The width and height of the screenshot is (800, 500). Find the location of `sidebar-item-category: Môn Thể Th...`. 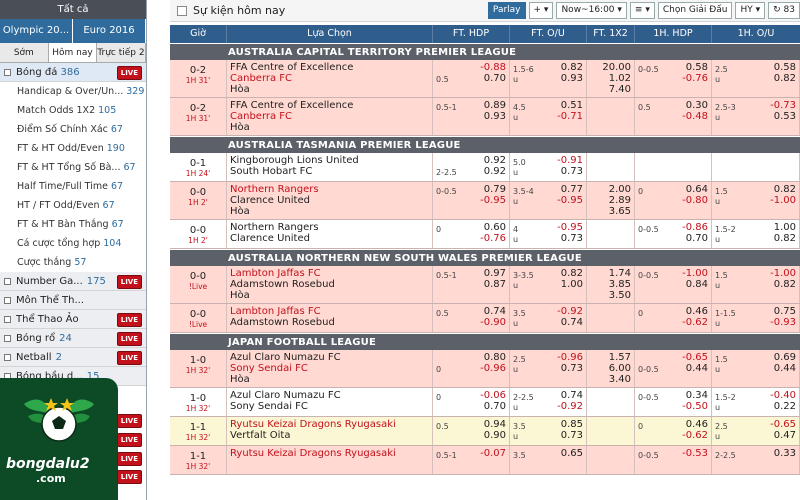

sidebar-item-category: Môn Thể Th... is located at coordinates (73, 300).